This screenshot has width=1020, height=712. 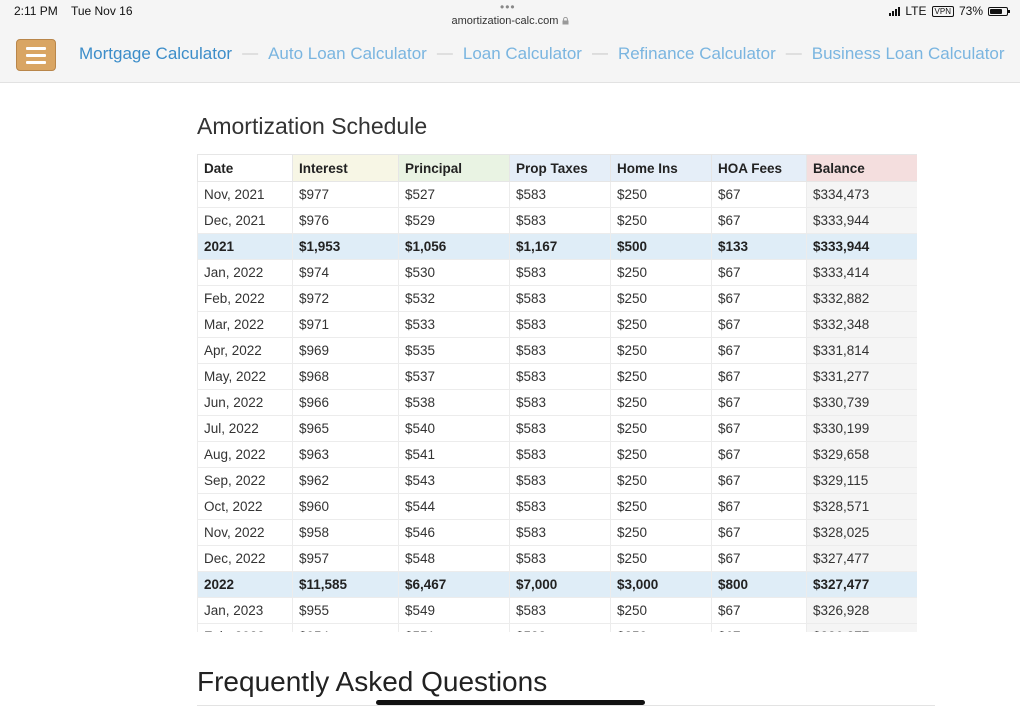 What do you see at coordinates (347, 54) in the screenshot?
I see `nav-link-auto-loan-calculator: Auto Loan Calculator` at bounding box center [347, 54].